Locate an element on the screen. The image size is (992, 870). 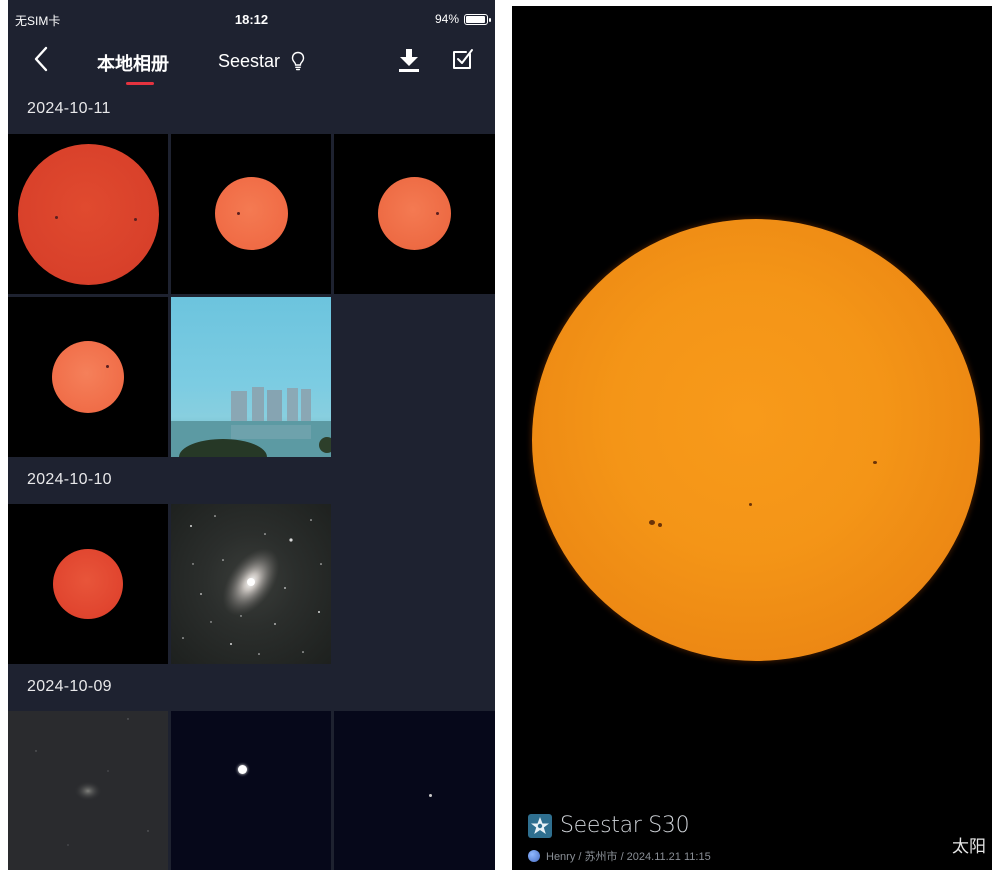
battery-icon is located at coordinates (477, 19).